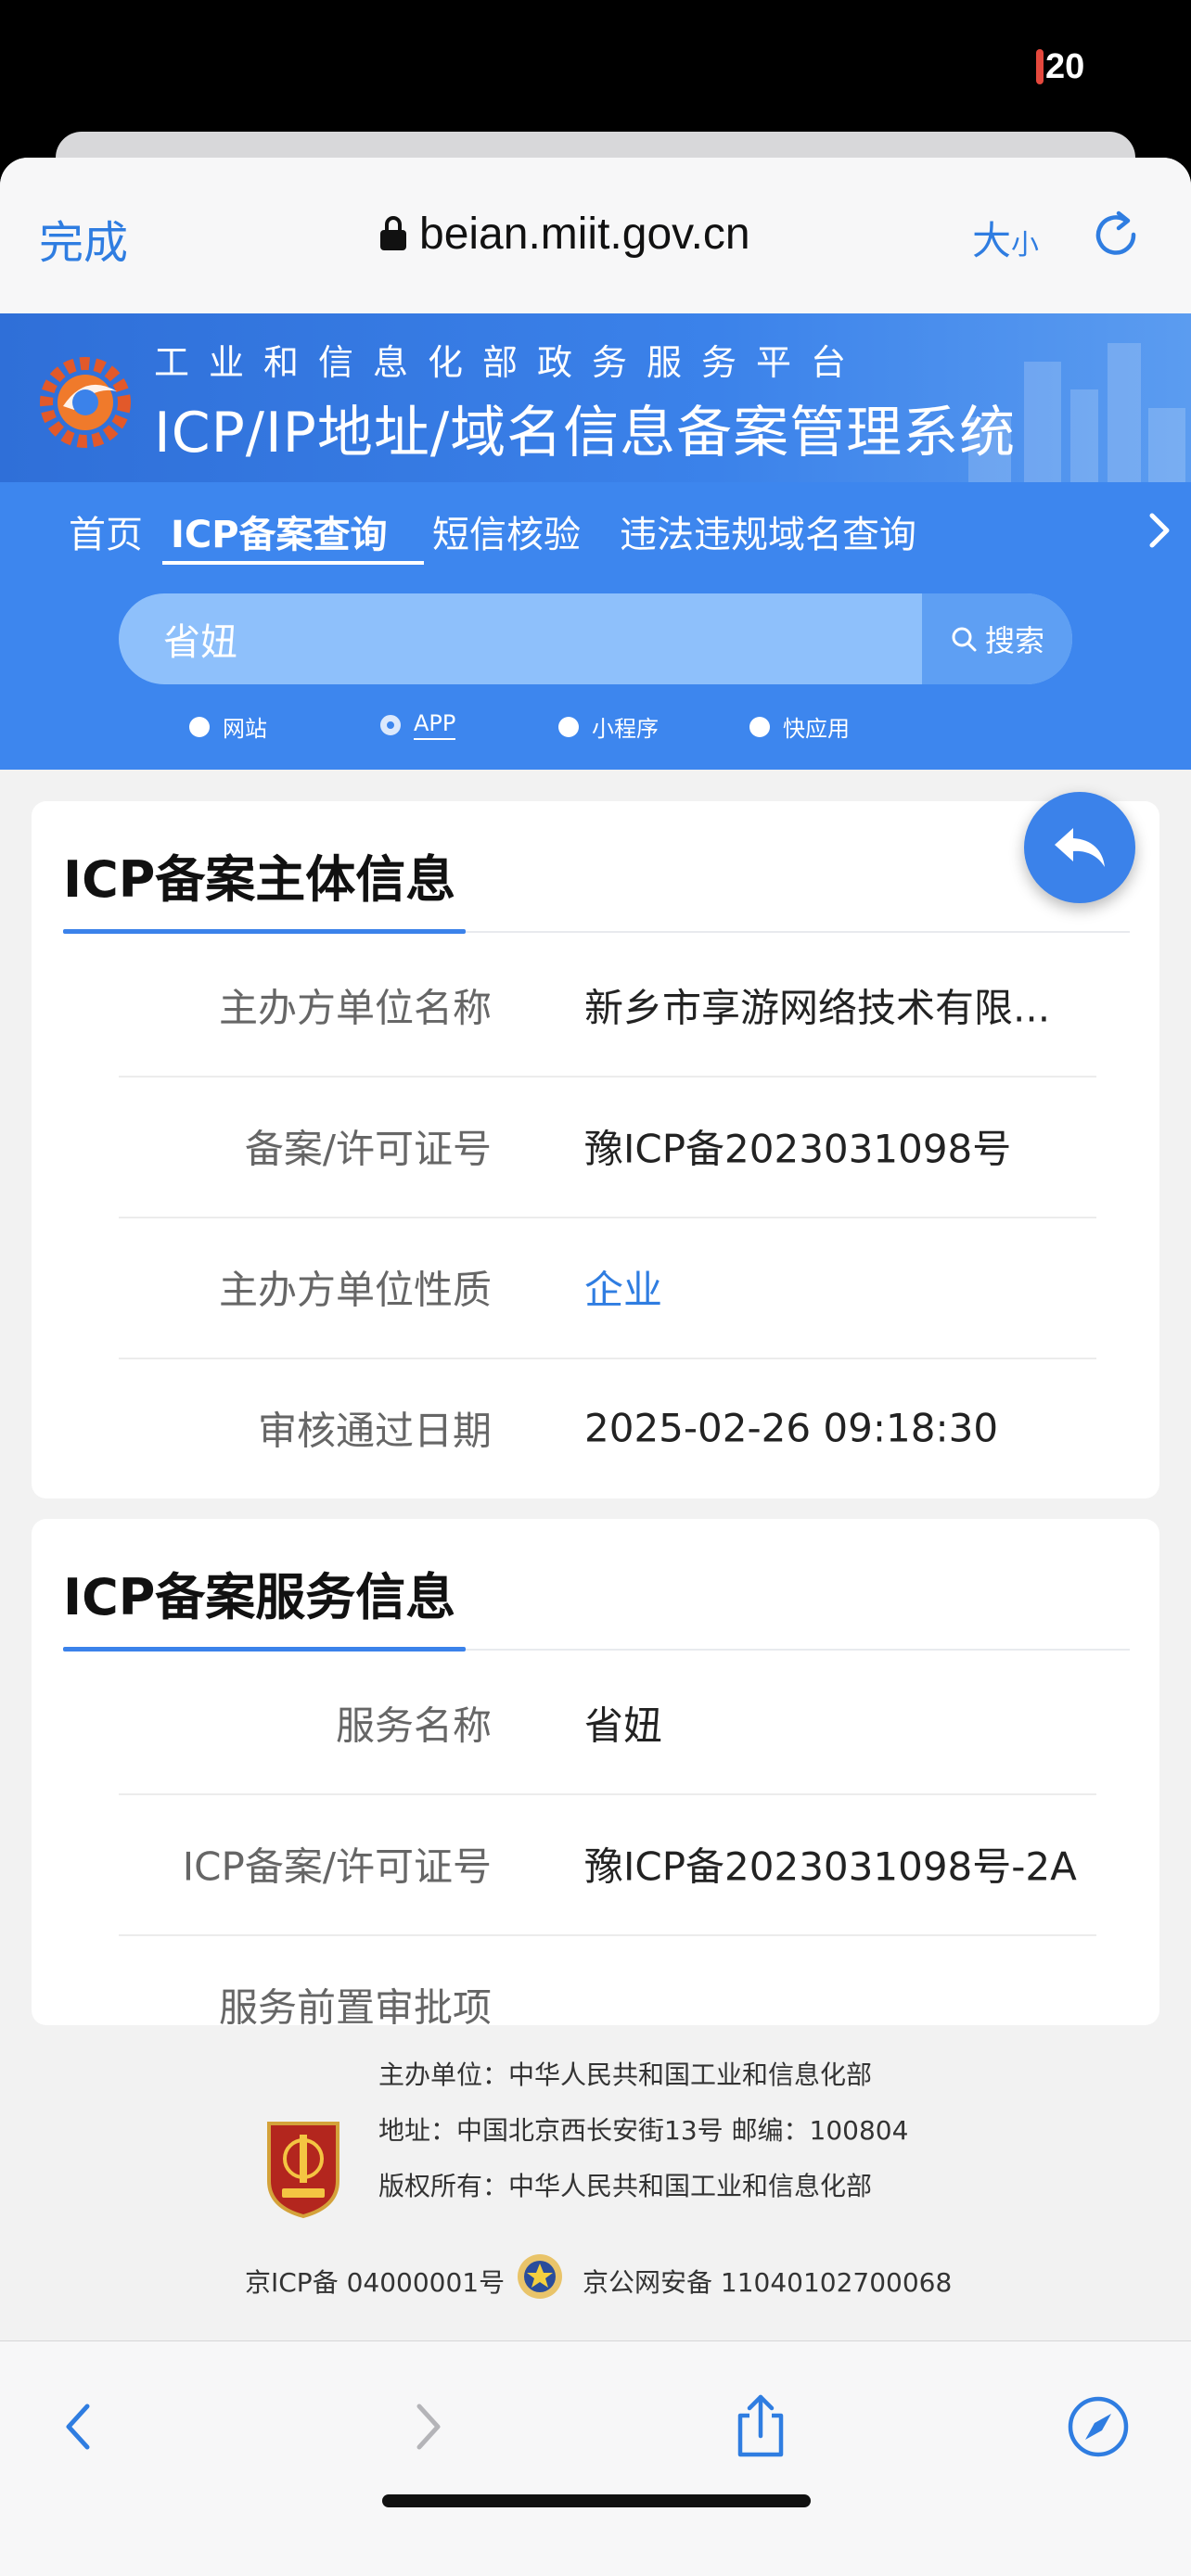  What do you see at coordinates (625, 2075) in the screenshot?
I see `footer-sponsor: 主办单位：中华人民共和国工业和信息化部` at bounding box center [625, 2075].